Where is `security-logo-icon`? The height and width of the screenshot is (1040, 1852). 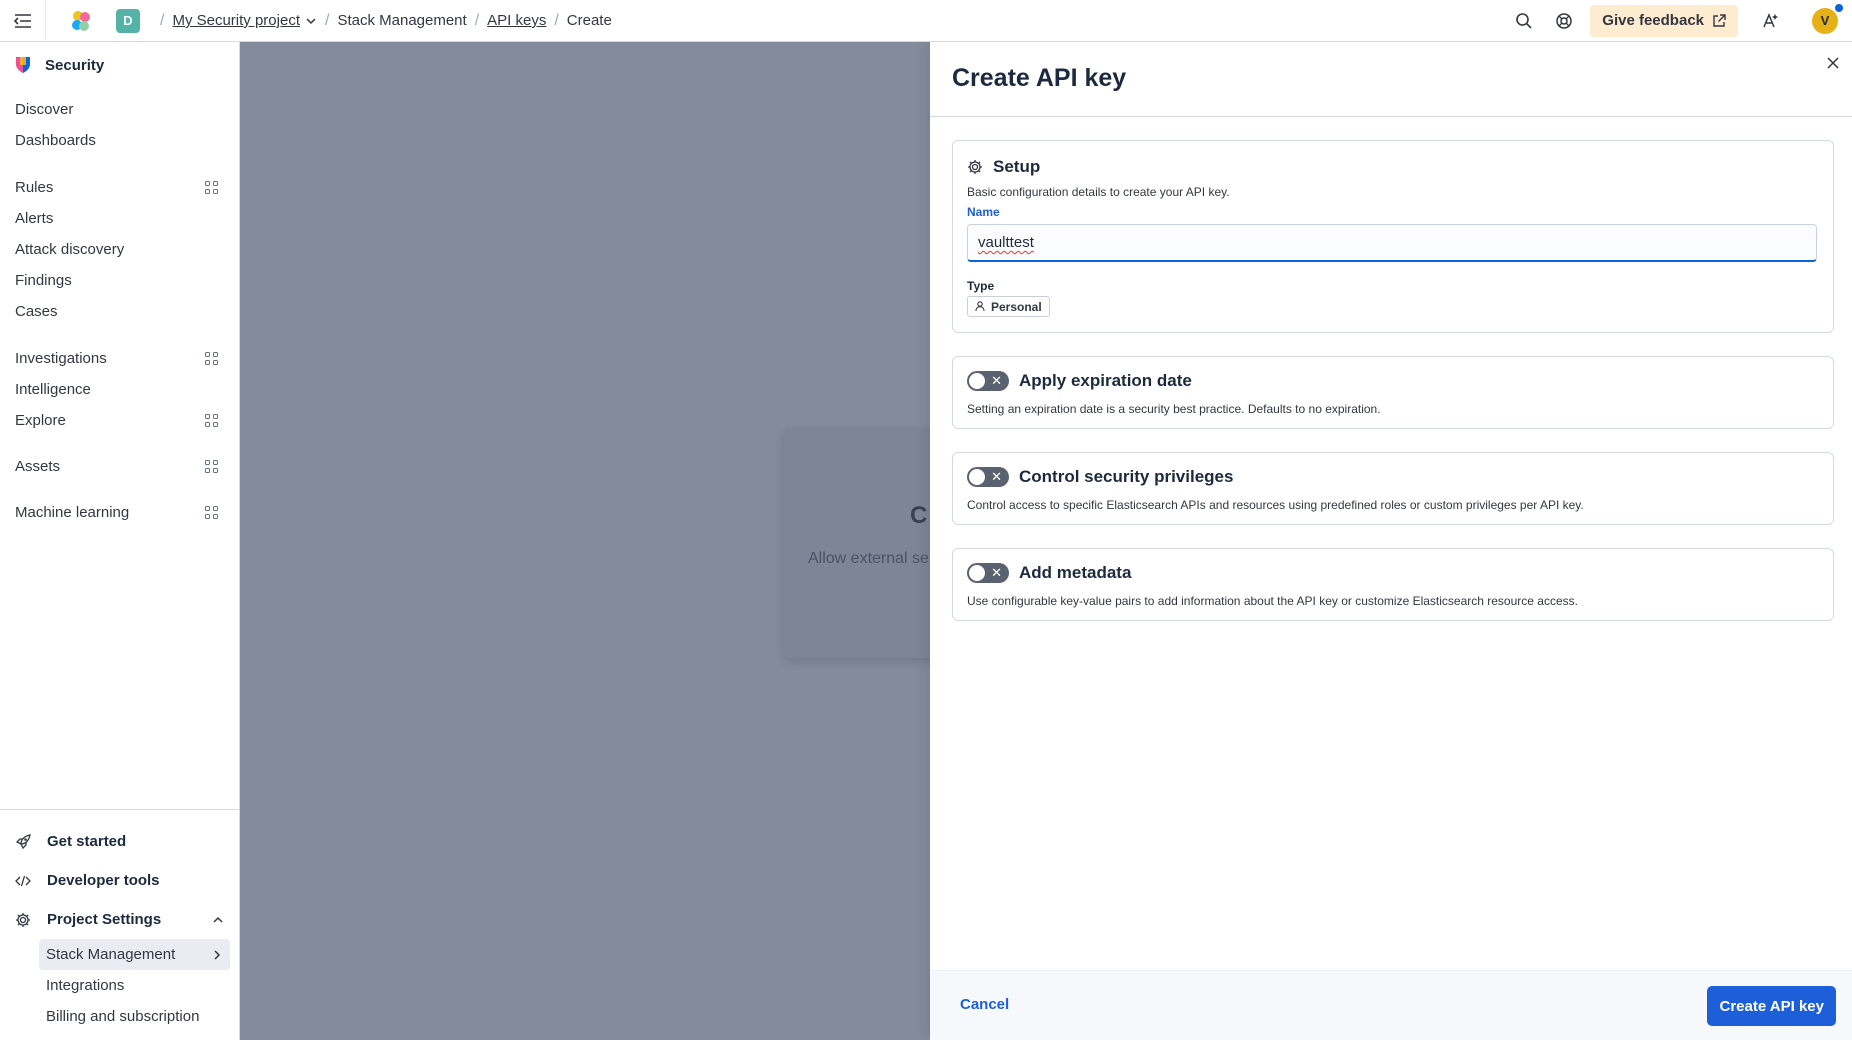
security-logo-icon is located at coordinates (23, 65).